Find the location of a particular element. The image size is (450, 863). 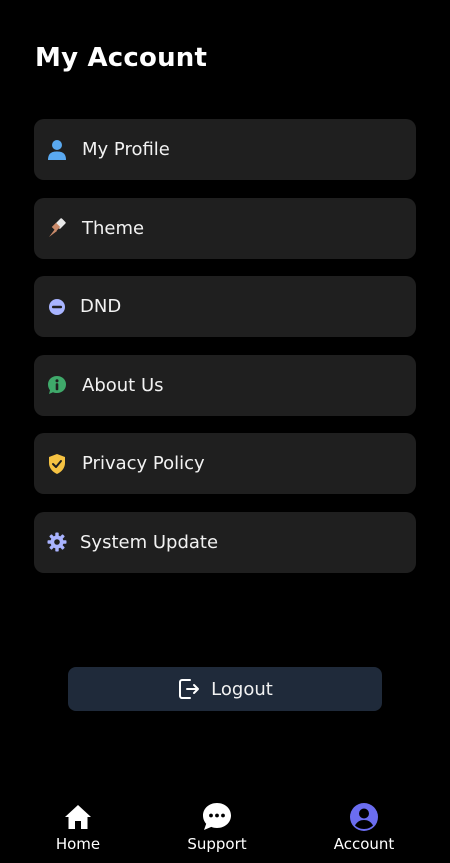

nav-item-support: Support is located at coordinates (217, 824).